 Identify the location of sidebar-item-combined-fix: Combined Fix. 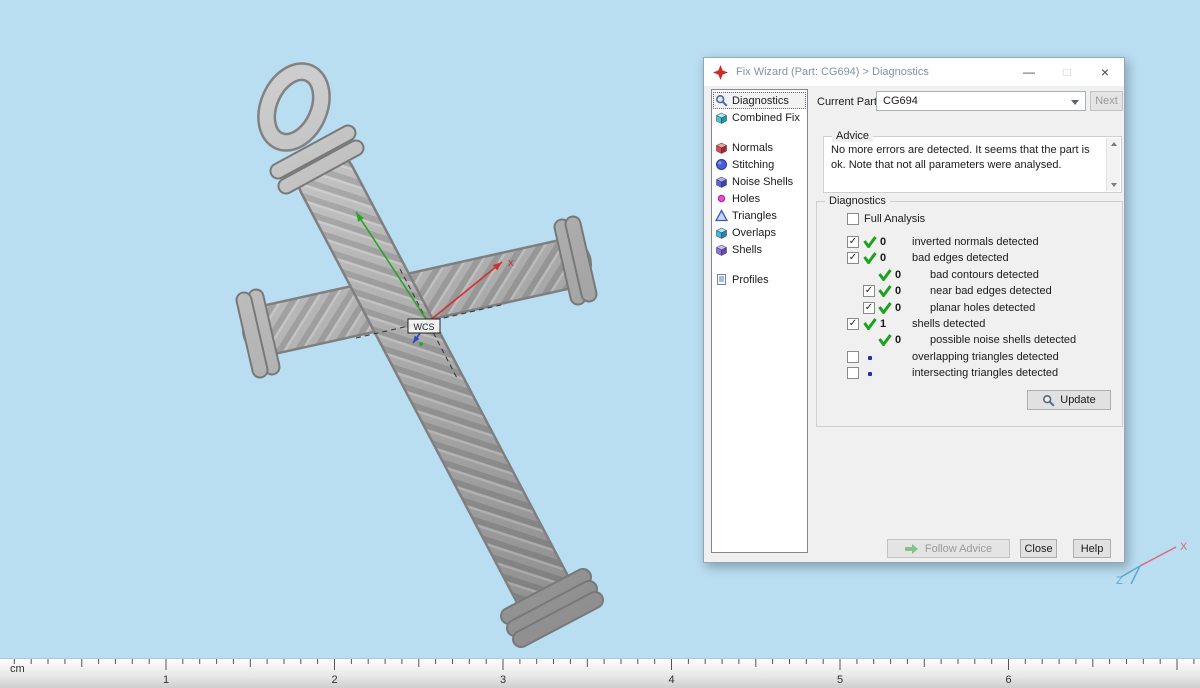
(759, 117).